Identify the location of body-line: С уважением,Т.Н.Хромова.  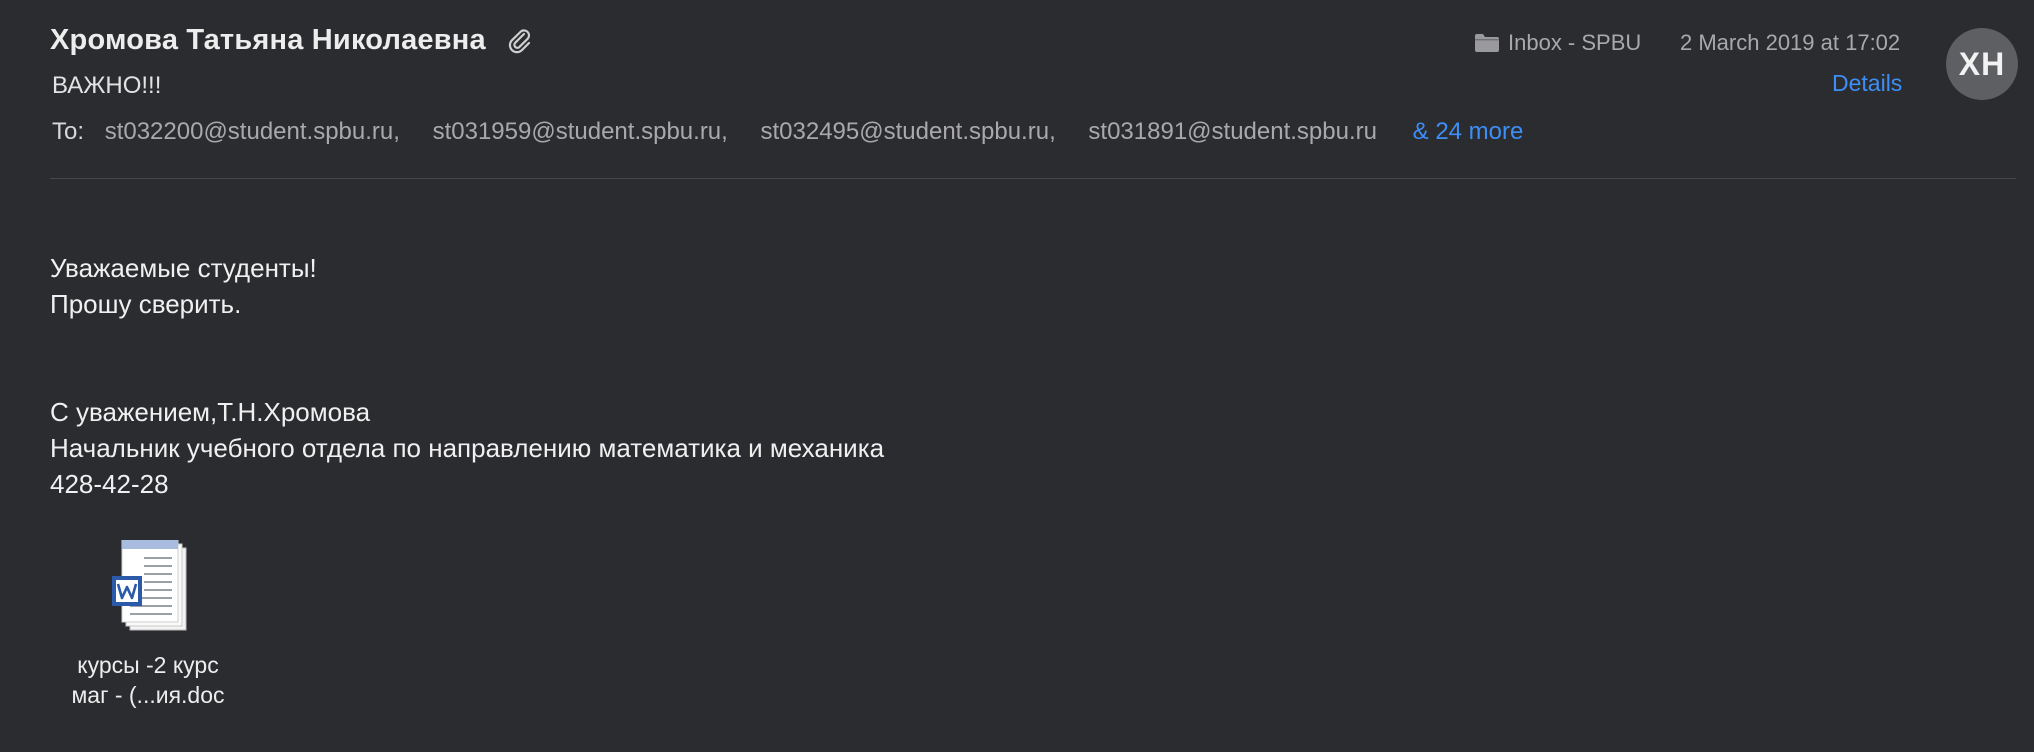
(210, 412).